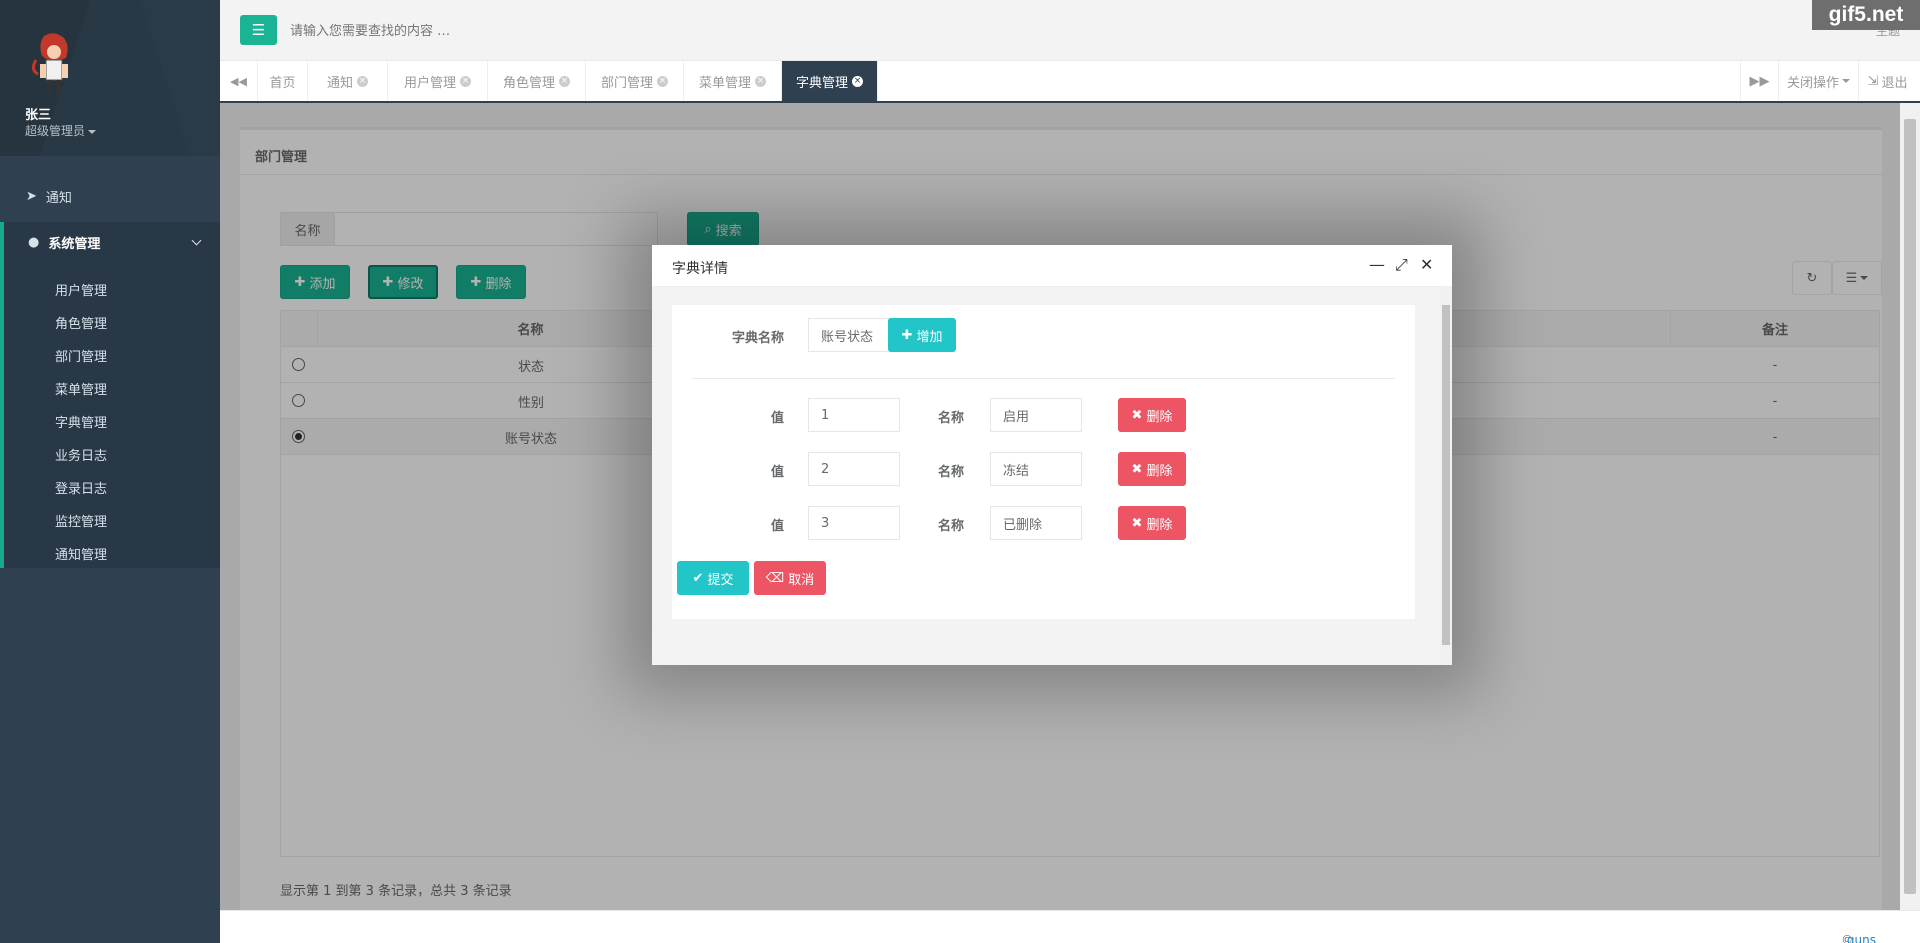 This screenshot has height=943, width=1920. Describe the element at coordinates (110, 196) in the screenshot. I see `sidebar-item-notify: ➤ 通知` at that location.